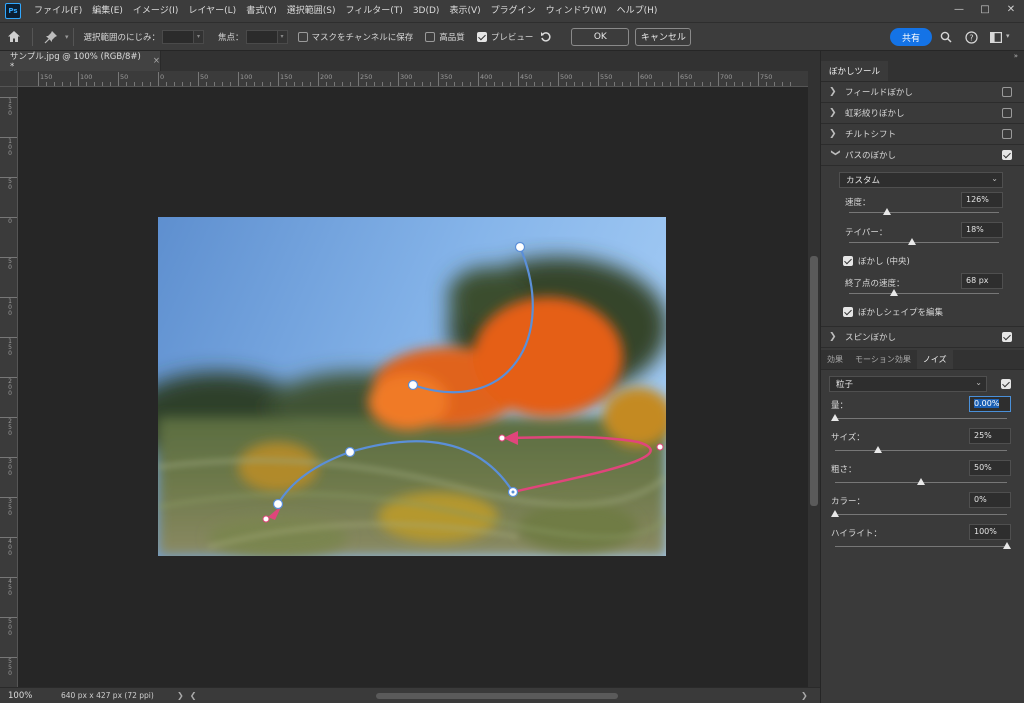 This screenshot has width=1024, height=703. I want to click on roughness-input: 50%, so click(990, 468).